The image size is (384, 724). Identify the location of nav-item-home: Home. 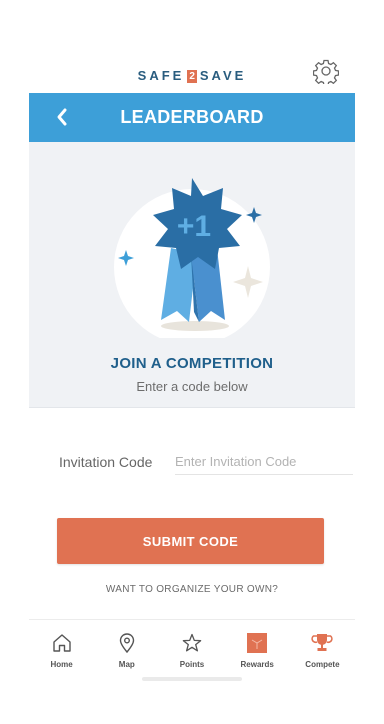
(61, 648).